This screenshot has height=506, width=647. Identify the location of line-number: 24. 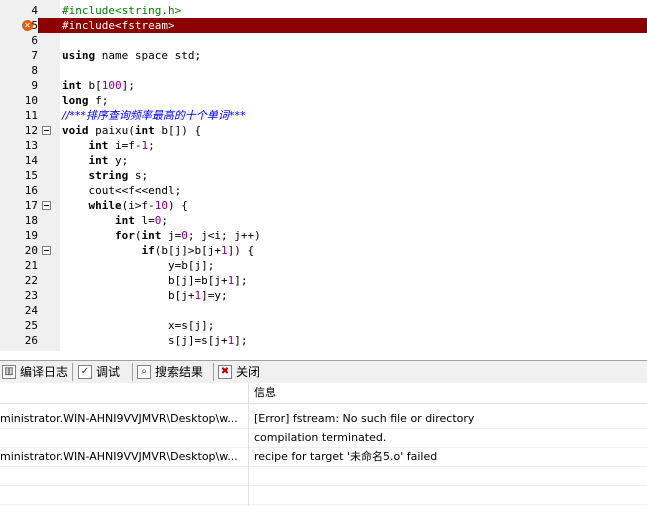
(31, 310).